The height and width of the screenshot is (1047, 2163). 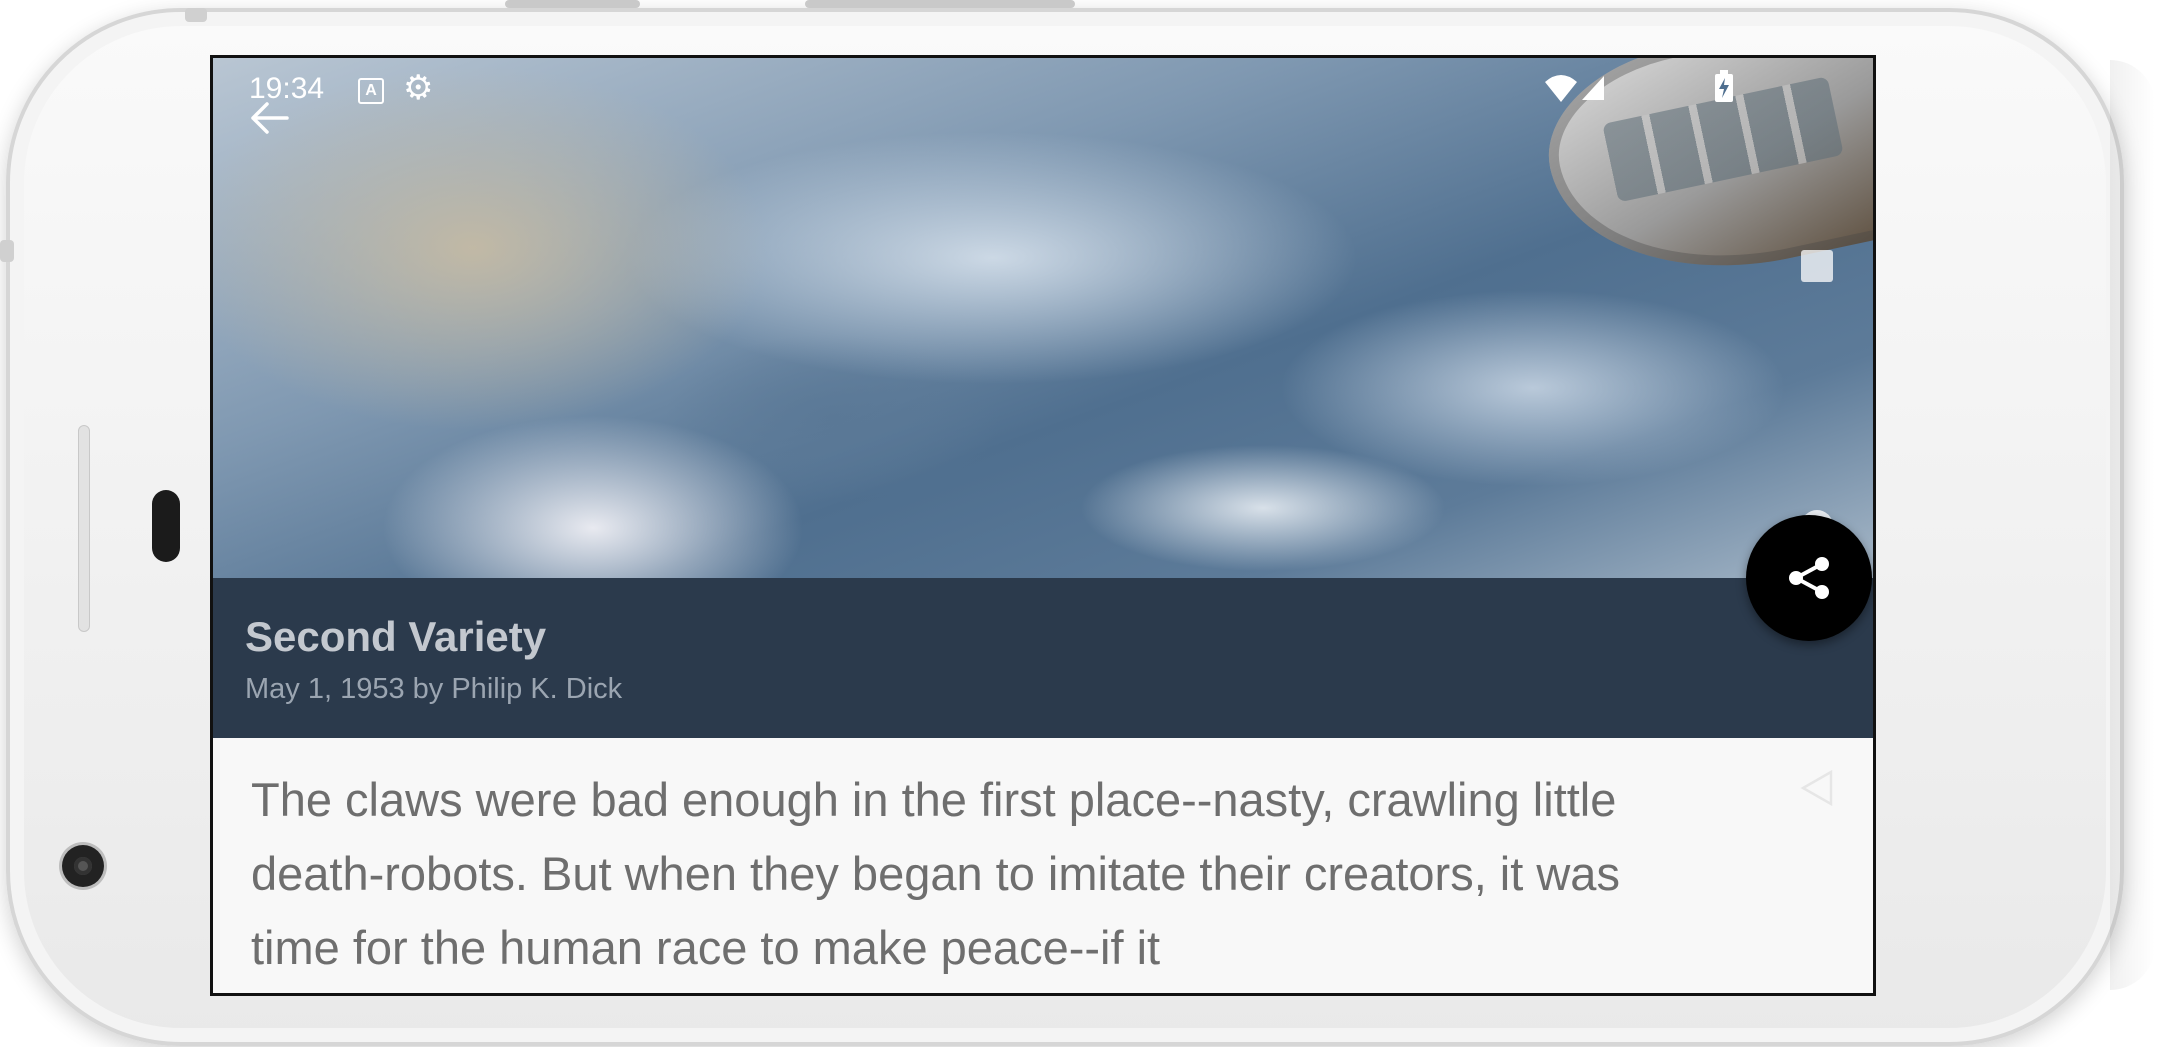 I want to click on speaker-grille, so click(x=84, y=528).